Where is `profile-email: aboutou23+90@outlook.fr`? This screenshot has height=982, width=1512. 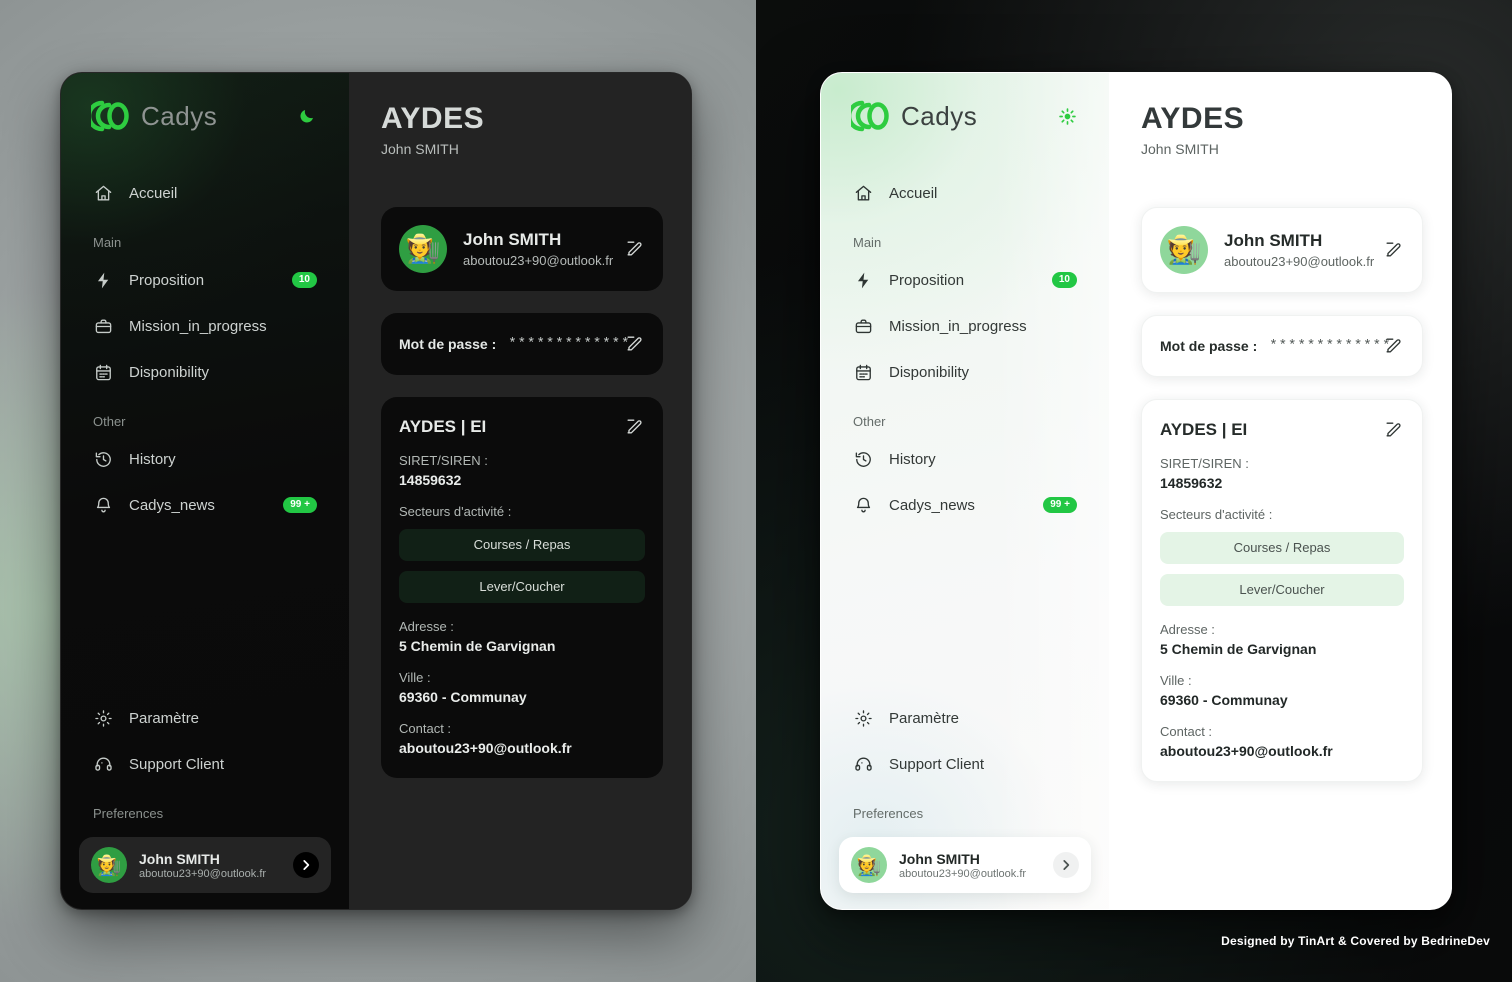 profile-email: aboutou23+90@outlook.fr is located at coordinates (1299, 261).